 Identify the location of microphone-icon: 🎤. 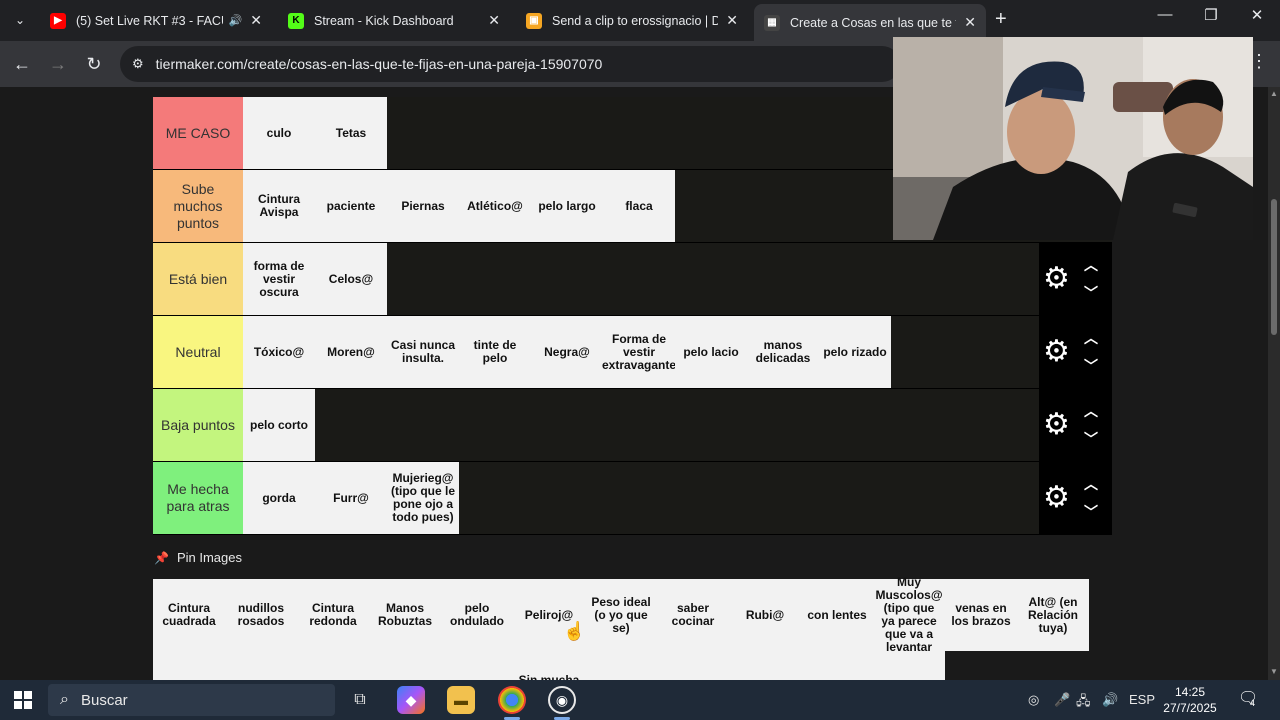
(1062, 700).